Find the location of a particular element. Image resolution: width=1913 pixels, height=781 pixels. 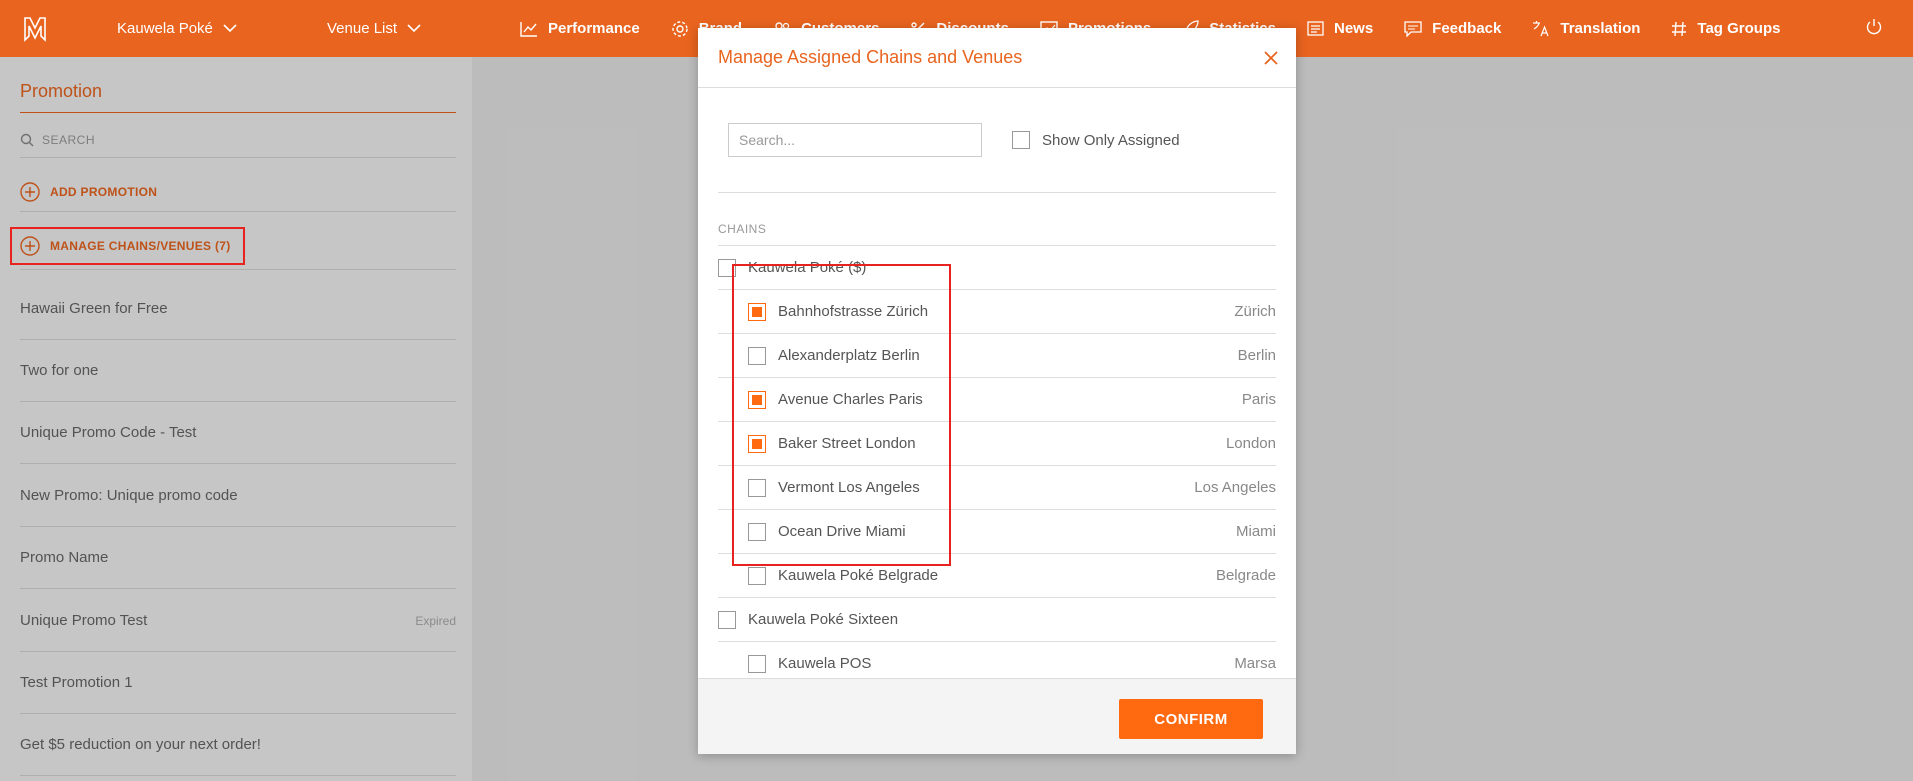

nav-translation-label: Translation is located at coordinates (1600, 28).